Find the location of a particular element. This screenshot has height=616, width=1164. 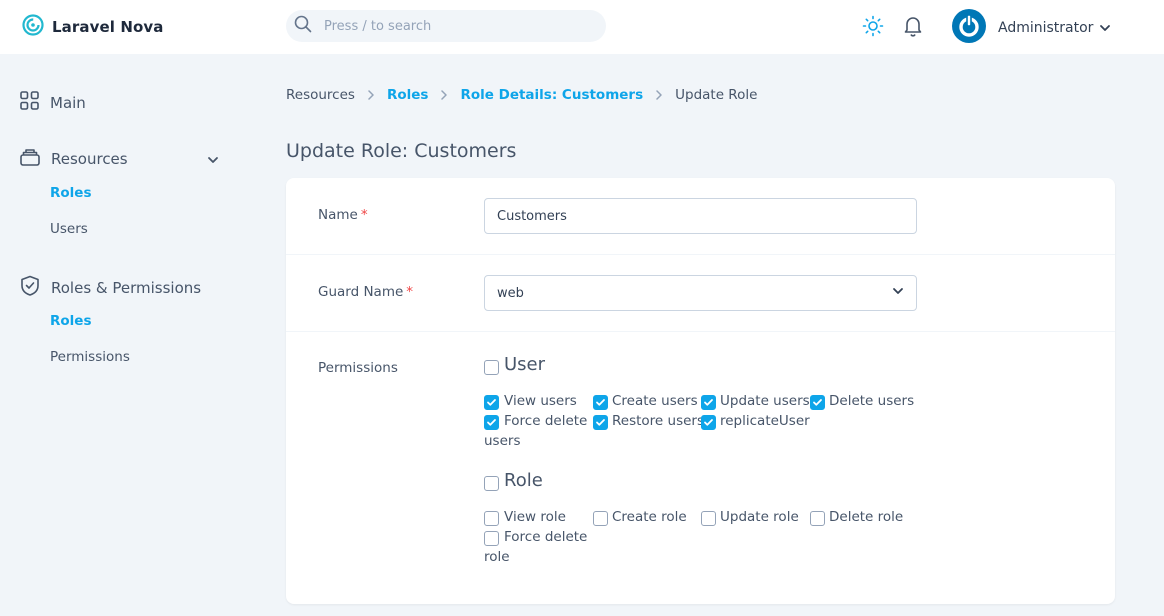

permission-label: users is located at coordinates (502, 441).